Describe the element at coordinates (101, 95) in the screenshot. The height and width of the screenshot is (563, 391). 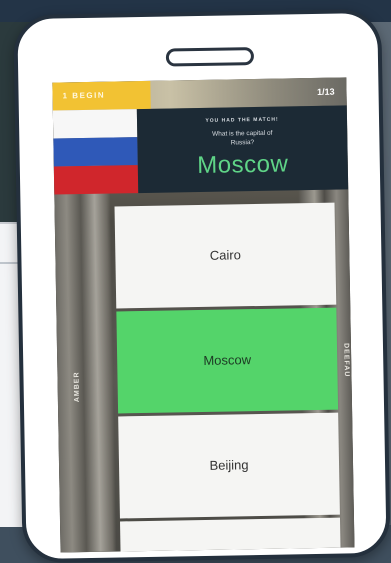
I see `level-badge: 1 BEGIN` at that location.